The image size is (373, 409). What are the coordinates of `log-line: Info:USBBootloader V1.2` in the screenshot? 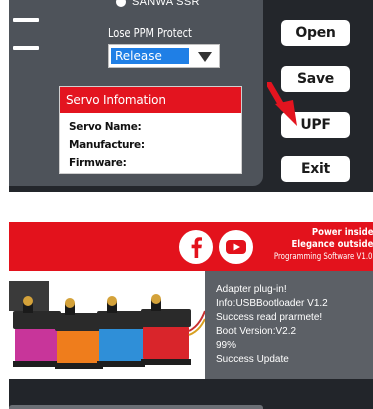 It's located at (272, 303).